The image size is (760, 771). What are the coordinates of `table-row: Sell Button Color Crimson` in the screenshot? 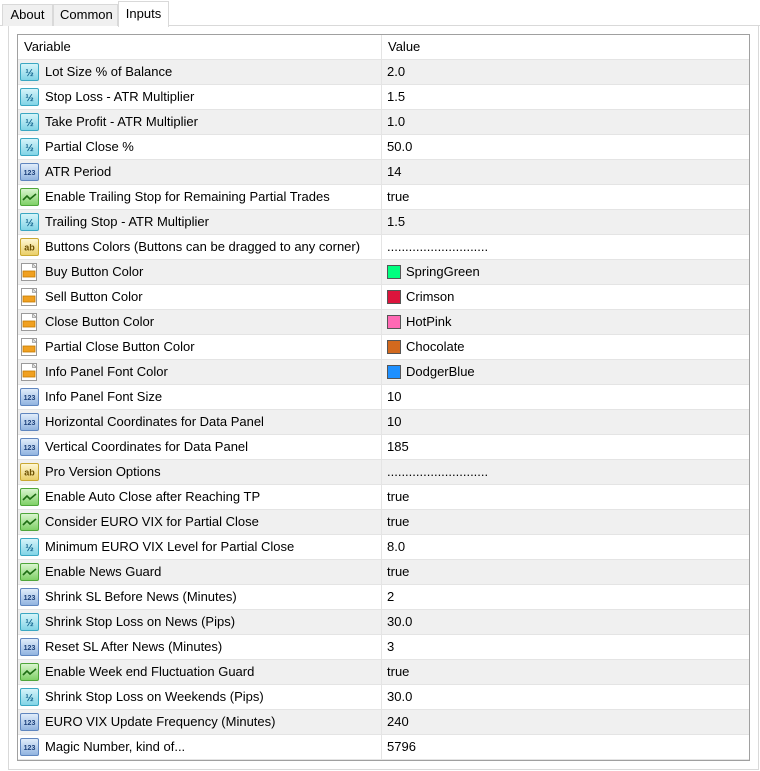 It's located at (383, 297).